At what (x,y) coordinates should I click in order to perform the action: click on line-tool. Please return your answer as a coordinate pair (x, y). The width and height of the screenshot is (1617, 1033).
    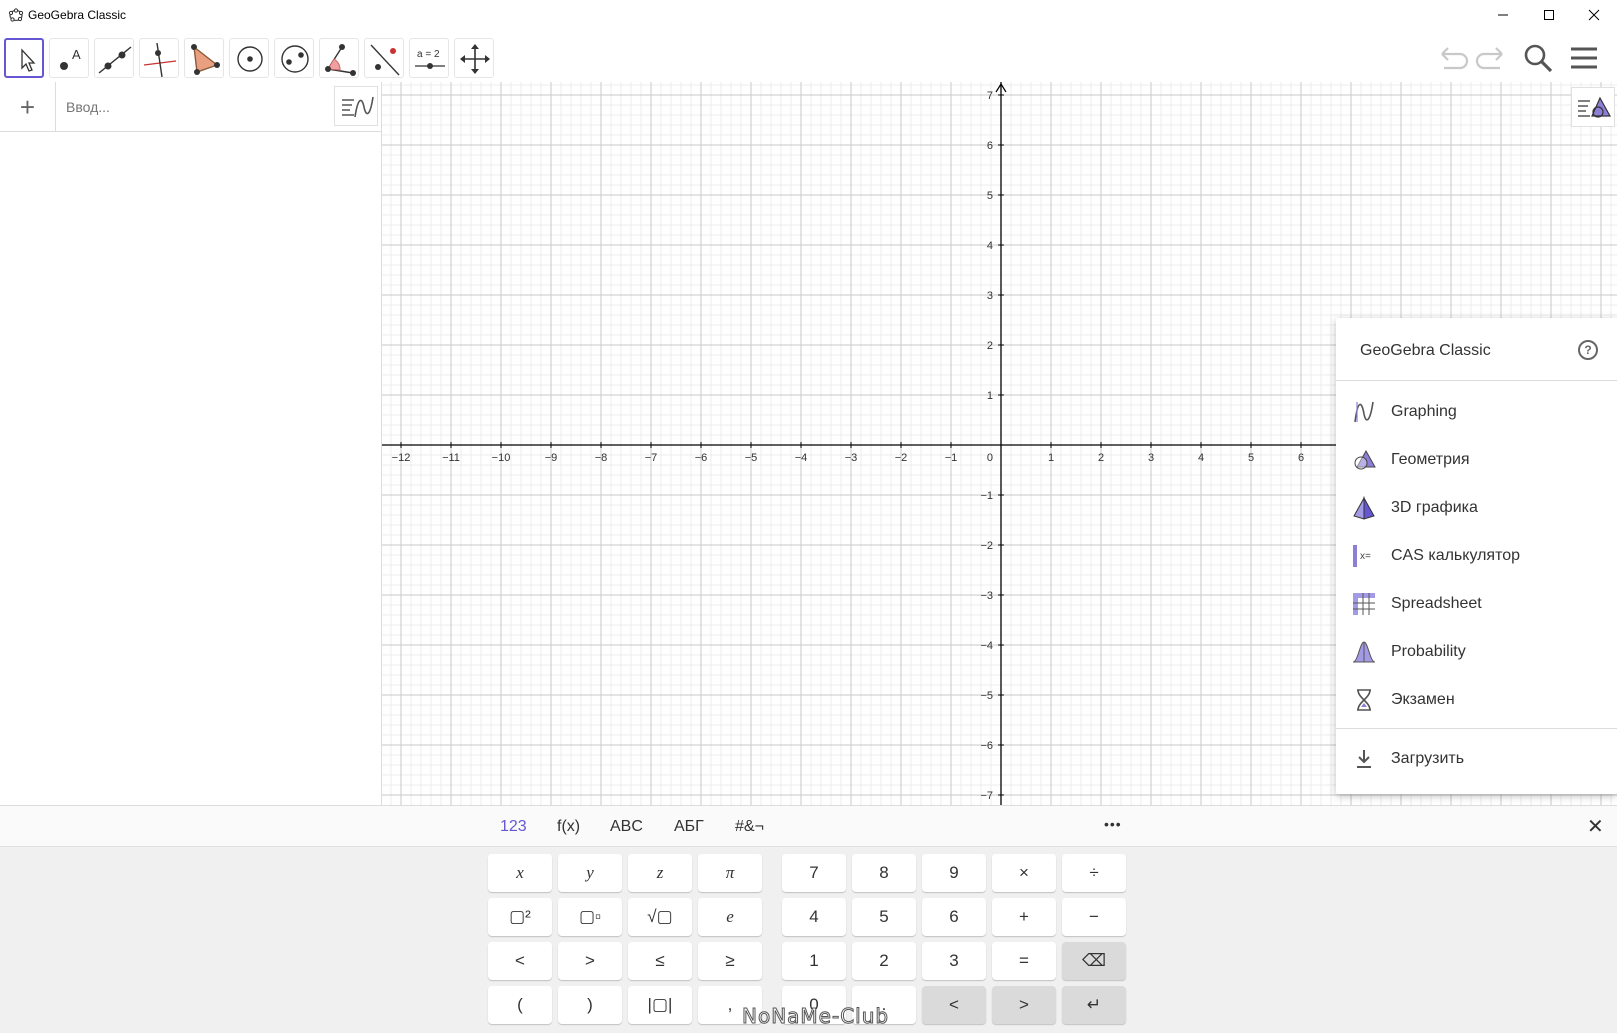
    Looking at the image, I should click on (114, 58).